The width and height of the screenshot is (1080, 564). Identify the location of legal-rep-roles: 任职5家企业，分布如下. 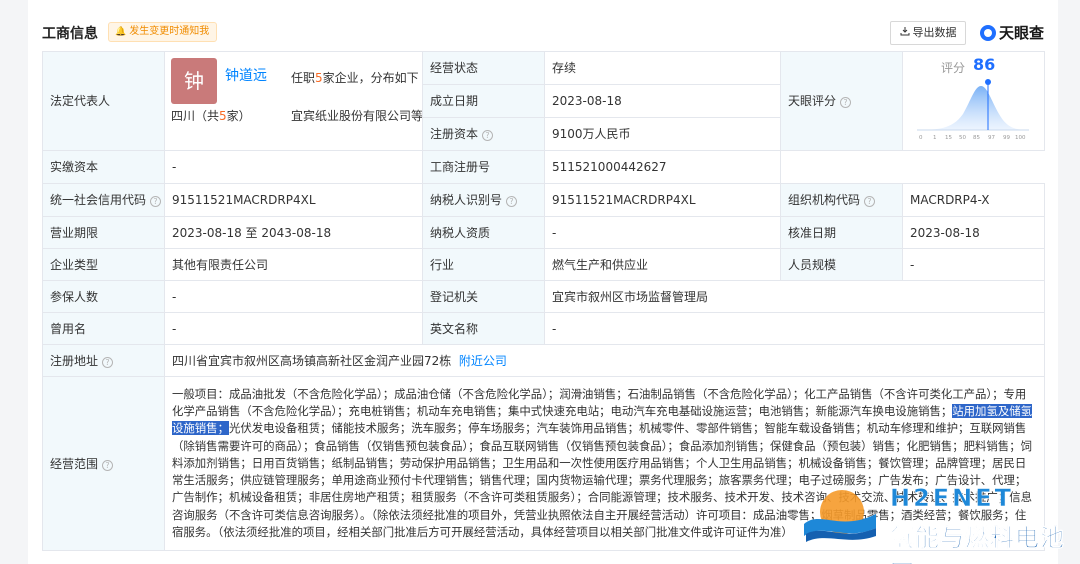
(355, 78).